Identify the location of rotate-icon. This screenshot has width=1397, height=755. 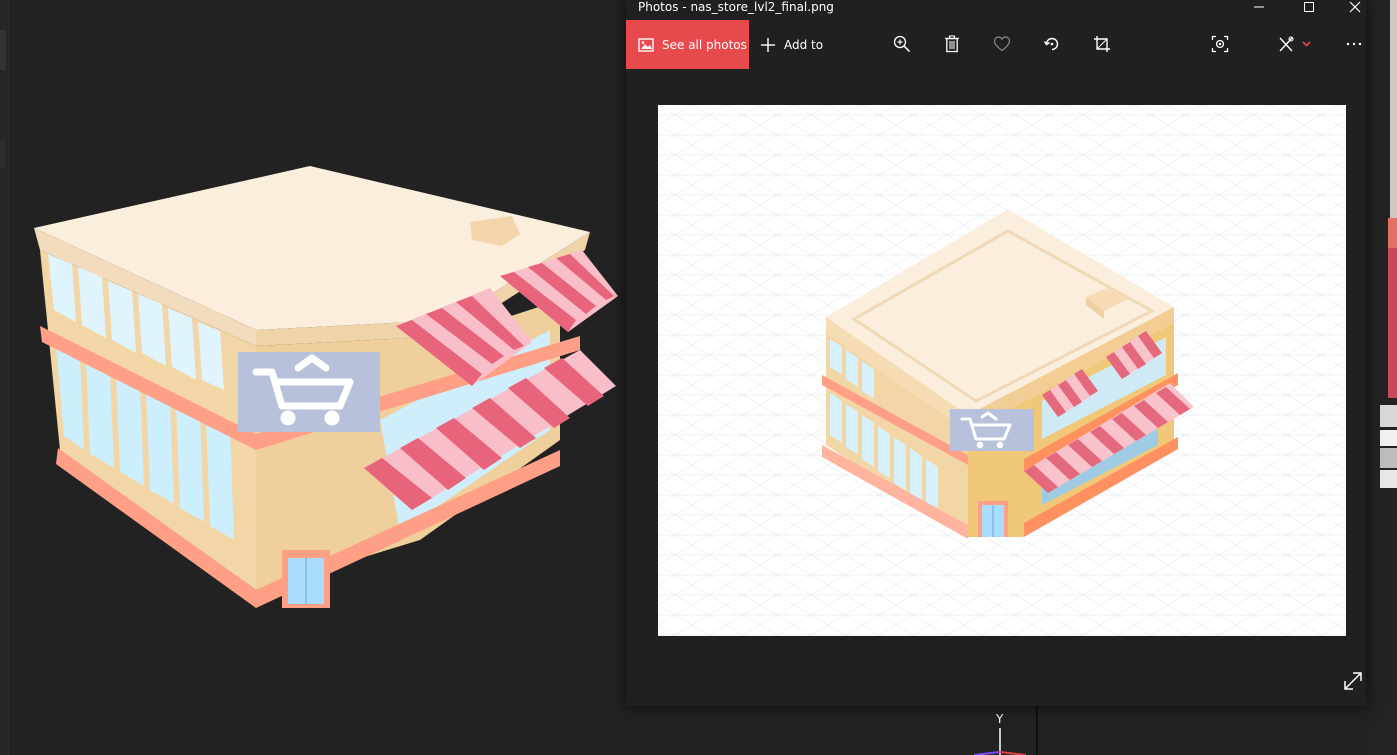
(1051, 44).